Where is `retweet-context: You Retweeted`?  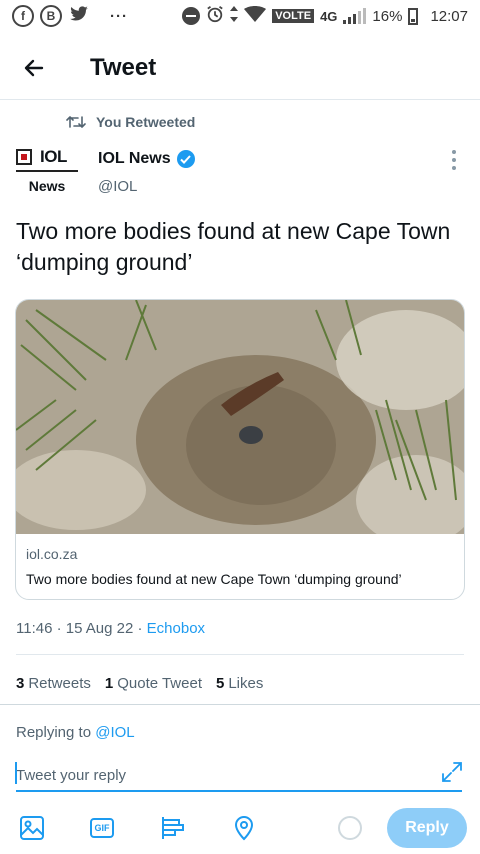 retweet-context: You Retweeted is located at coordinates (130, 122).